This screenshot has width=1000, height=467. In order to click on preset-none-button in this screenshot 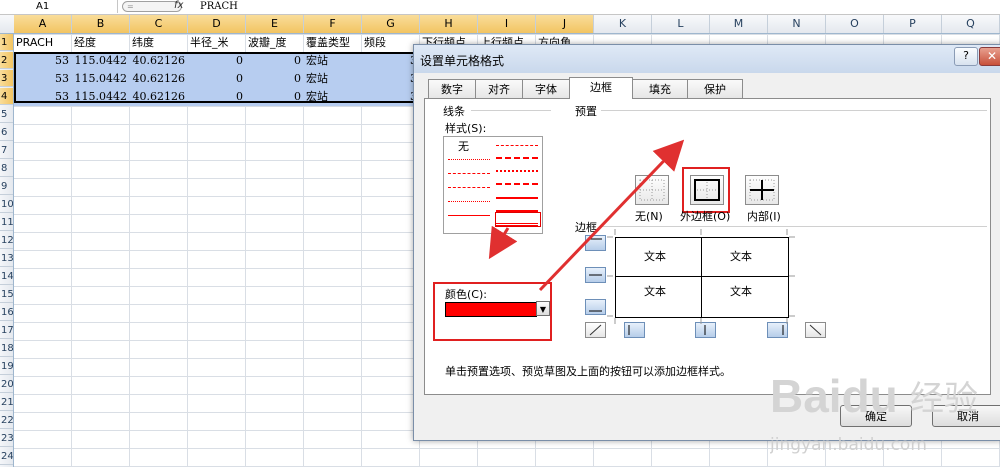, I will do `click(652, 190)`.